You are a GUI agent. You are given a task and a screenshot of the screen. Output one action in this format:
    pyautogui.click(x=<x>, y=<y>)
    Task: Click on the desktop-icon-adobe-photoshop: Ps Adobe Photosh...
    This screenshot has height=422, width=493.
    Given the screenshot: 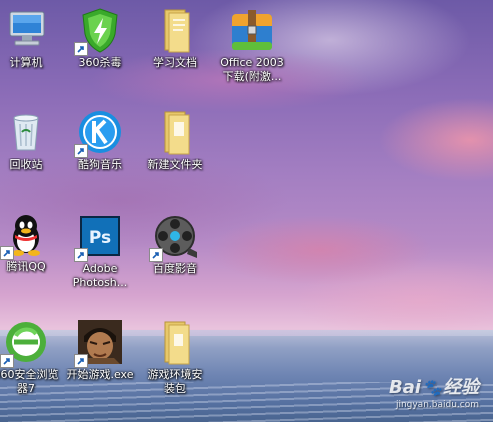 What is the action you would take?
    pyautogui.click(x=100, y=251)
    